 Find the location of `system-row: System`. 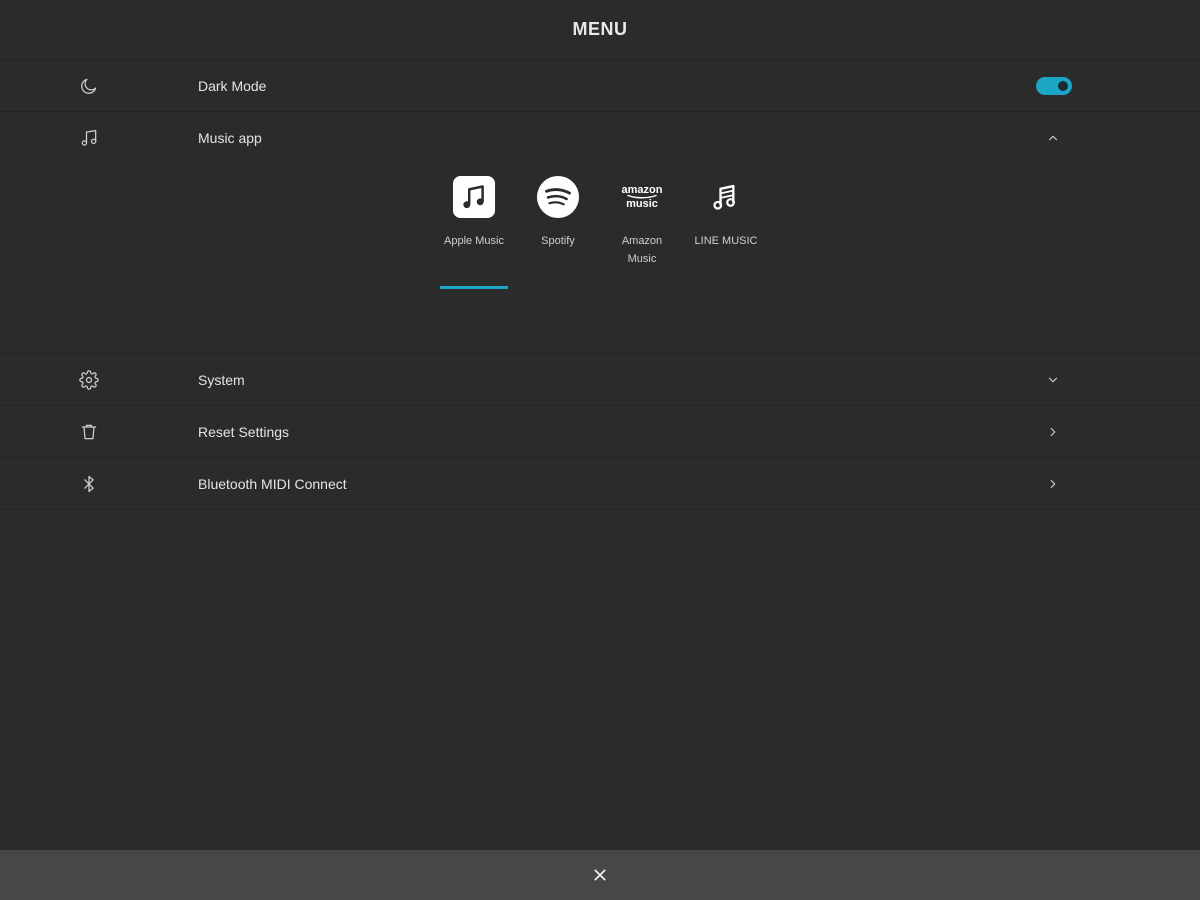

system-row: System is located at coordinates (600, 380).